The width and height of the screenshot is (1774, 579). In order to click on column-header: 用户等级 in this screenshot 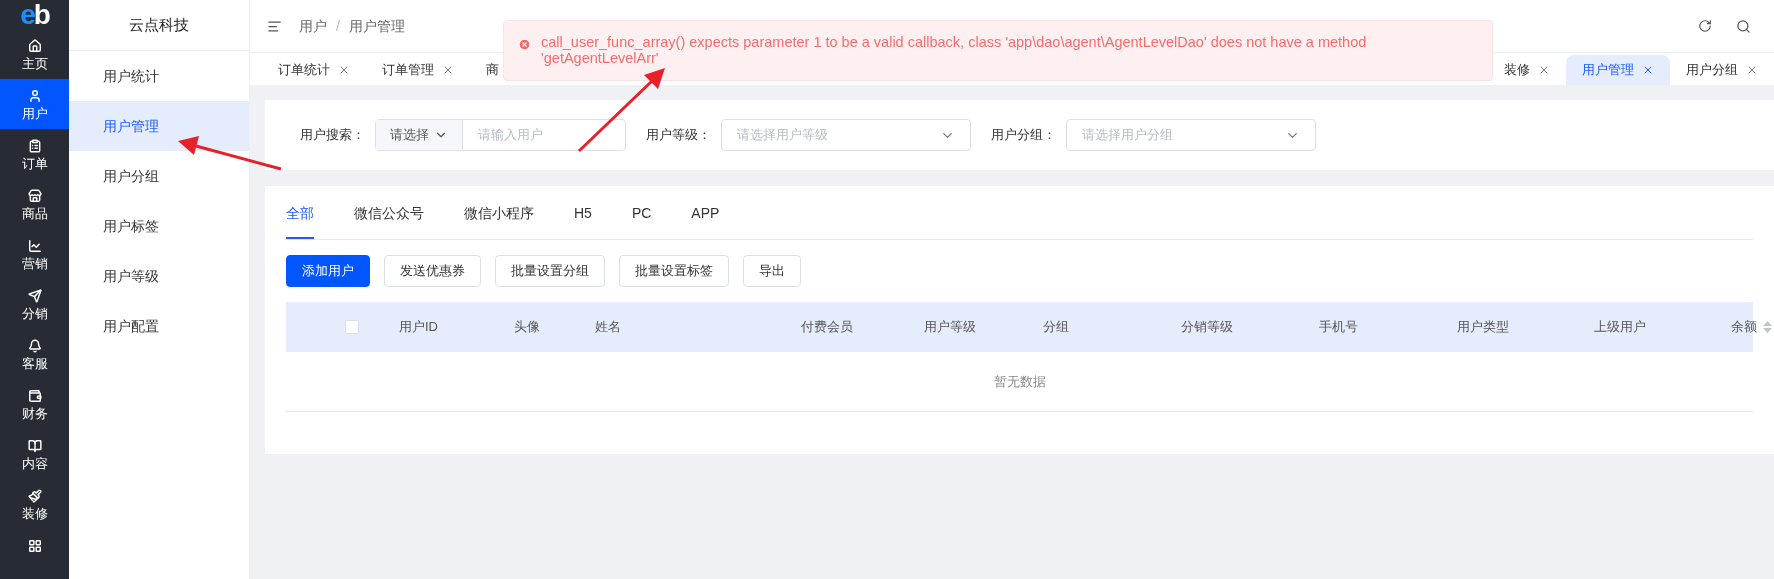, I will do `click(950, 327)`.